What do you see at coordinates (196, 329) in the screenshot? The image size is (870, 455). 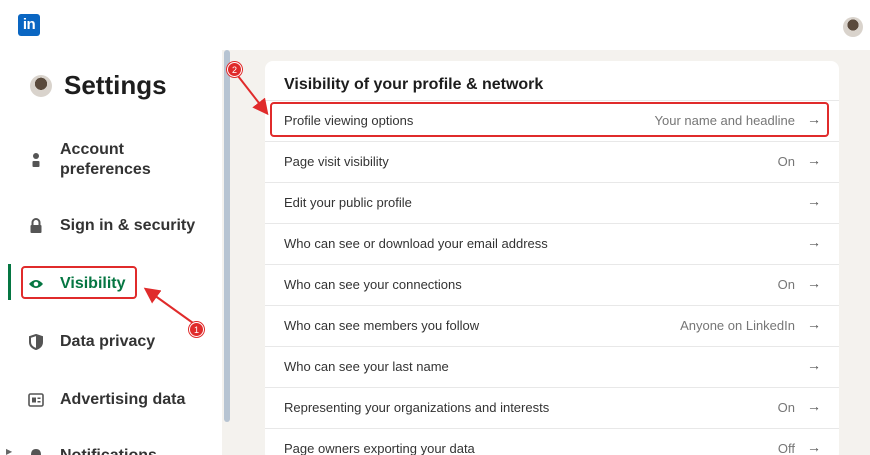 I see `step-1-badge: 1` at bounding box center [196, 329].